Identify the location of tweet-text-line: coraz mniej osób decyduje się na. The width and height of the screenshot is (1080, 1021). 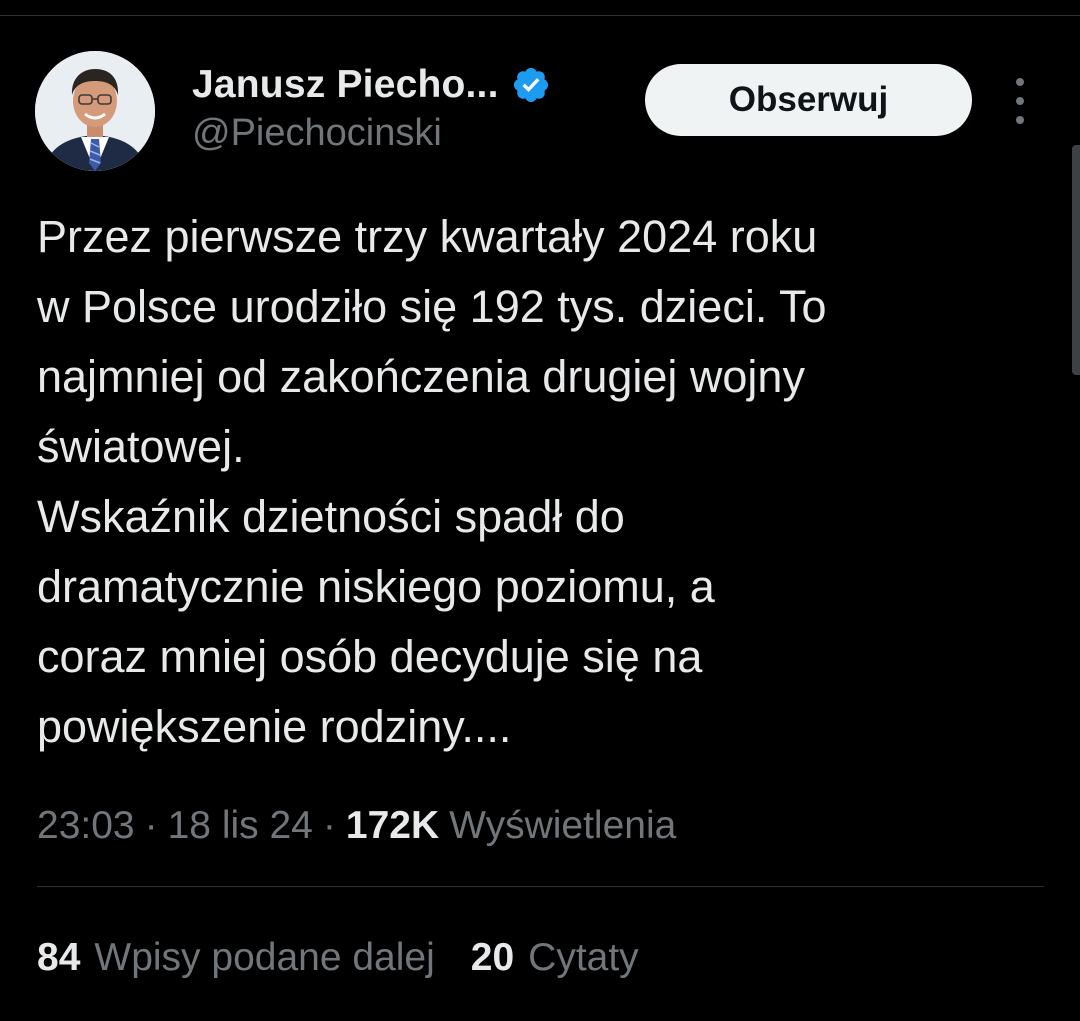
(370, 656).